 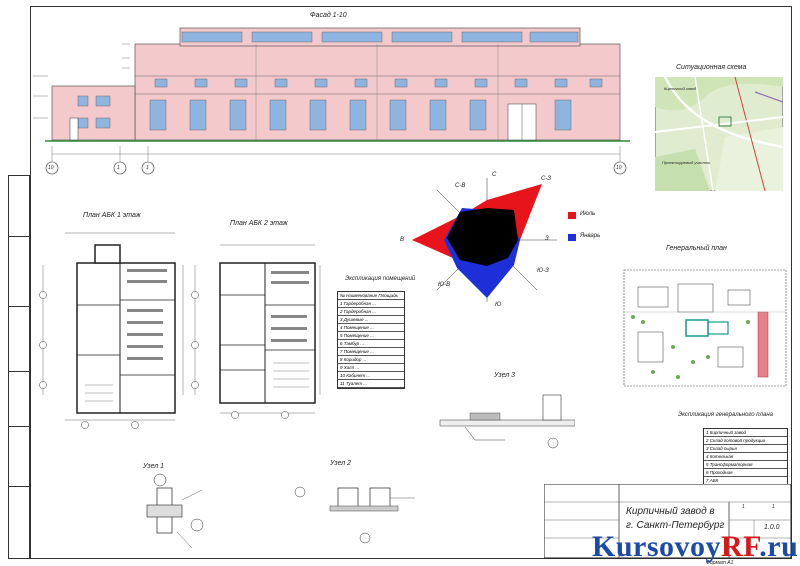 I want to click on node2-drawing, so click(x=354, y=515).